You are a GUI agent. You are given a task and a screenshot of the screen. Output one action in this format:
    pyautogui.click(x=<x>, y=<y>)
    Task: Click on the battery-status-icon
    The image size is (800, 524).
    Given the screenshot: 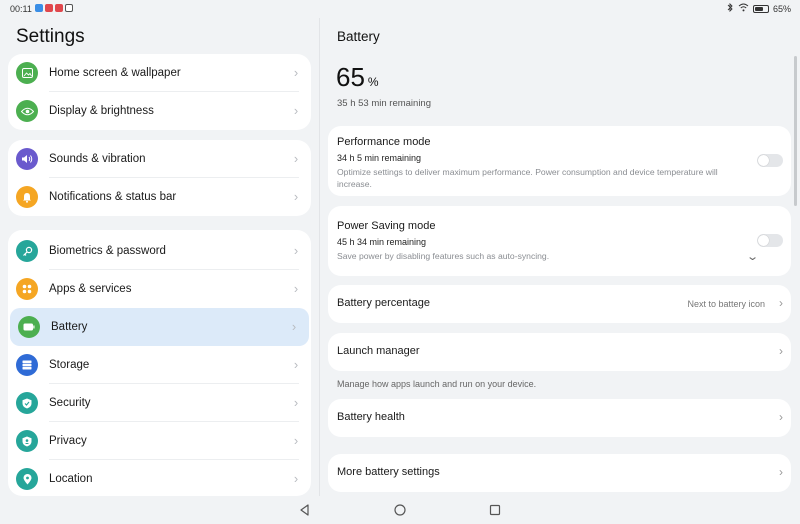 What is the action you would take?
    pyautogui.click(x=760, y=8)
    